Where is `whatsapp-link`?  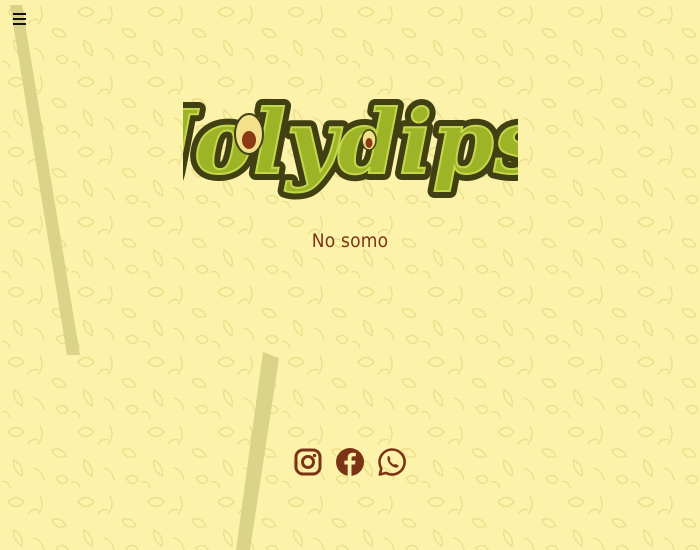 whatsapp-link is located at coordinates (392, 462).